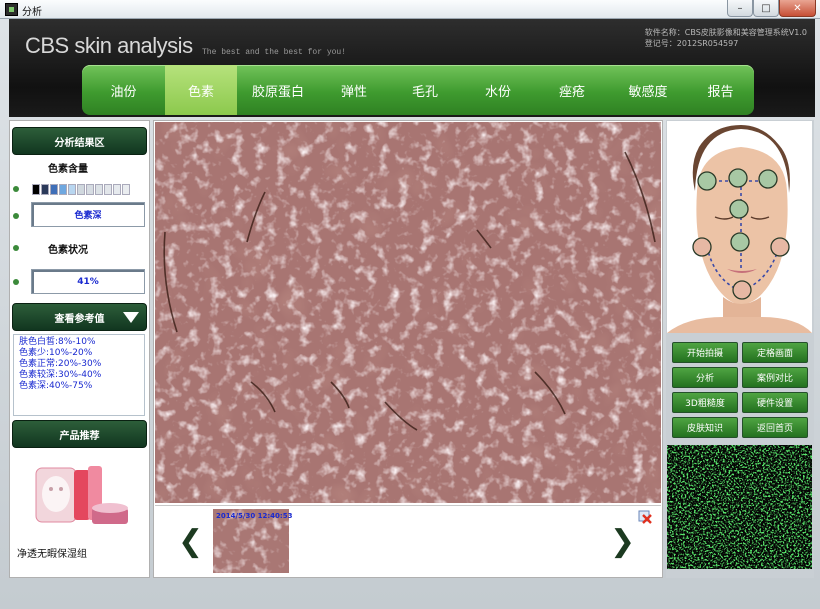 Image resolution: width=820 pixels, height=609 pixels. What do you see at coordinates (408, 541) in the screenshot?
I see `thumbnail-strip: ❮ 2014/5/30 12:40:53 ❯` at bounding box center [408, 541].